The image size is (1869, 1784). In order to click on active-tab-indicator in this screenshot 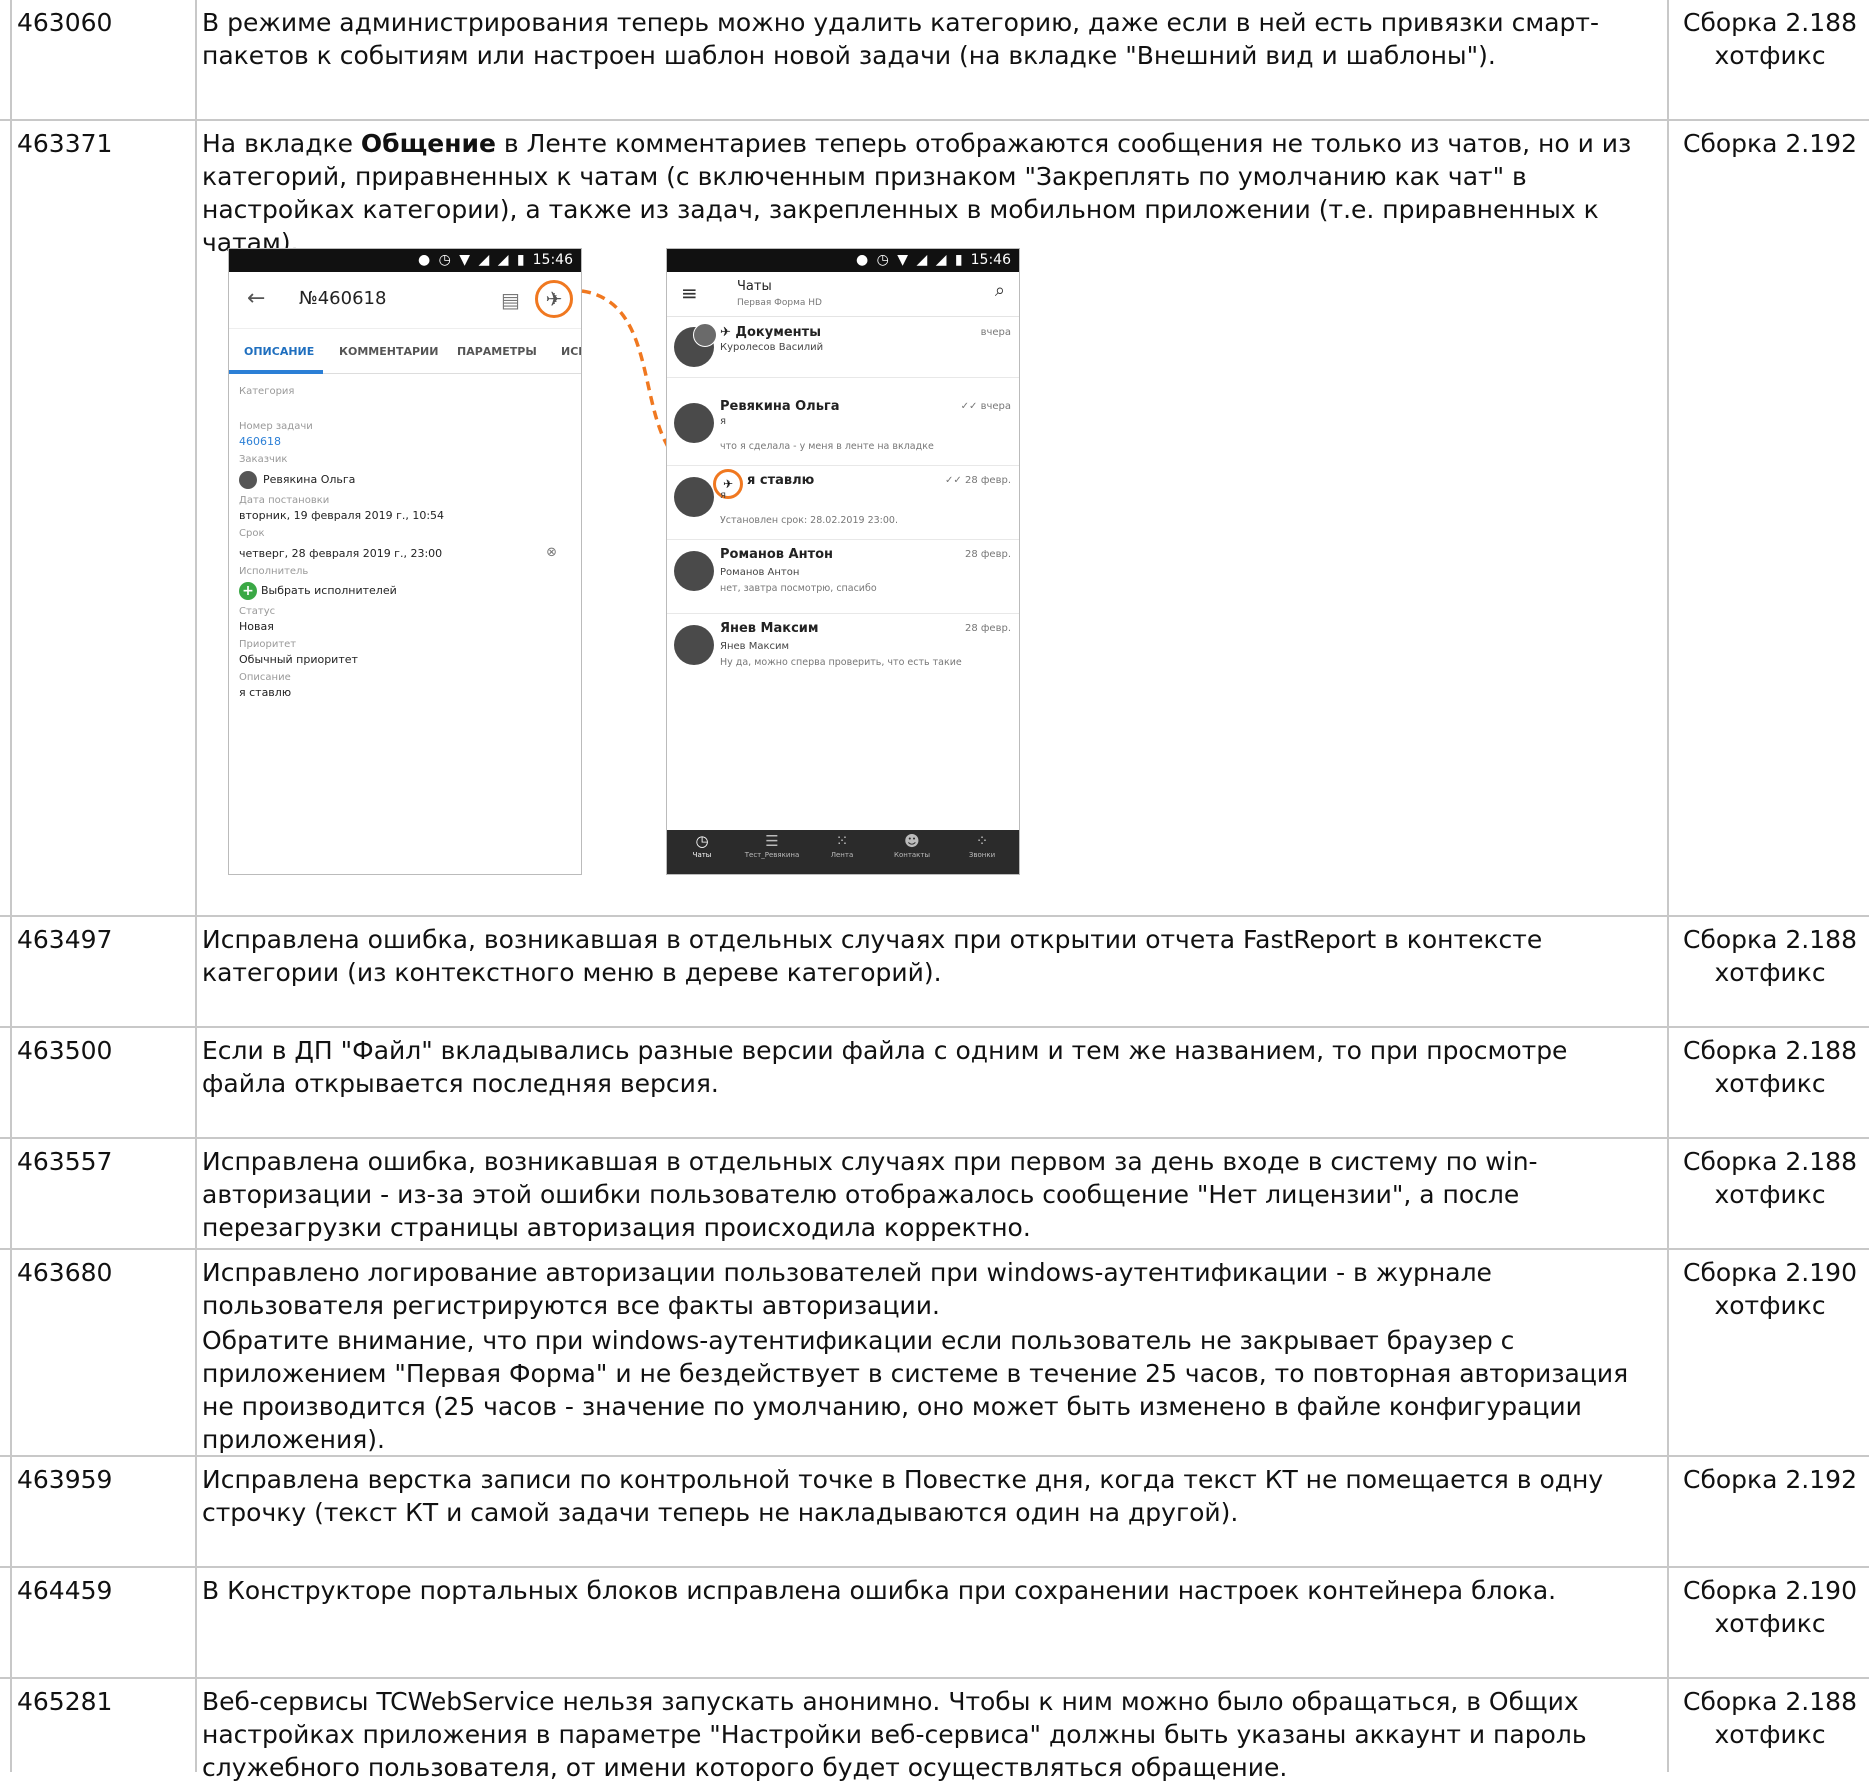, I will do `click(276, 372)`.